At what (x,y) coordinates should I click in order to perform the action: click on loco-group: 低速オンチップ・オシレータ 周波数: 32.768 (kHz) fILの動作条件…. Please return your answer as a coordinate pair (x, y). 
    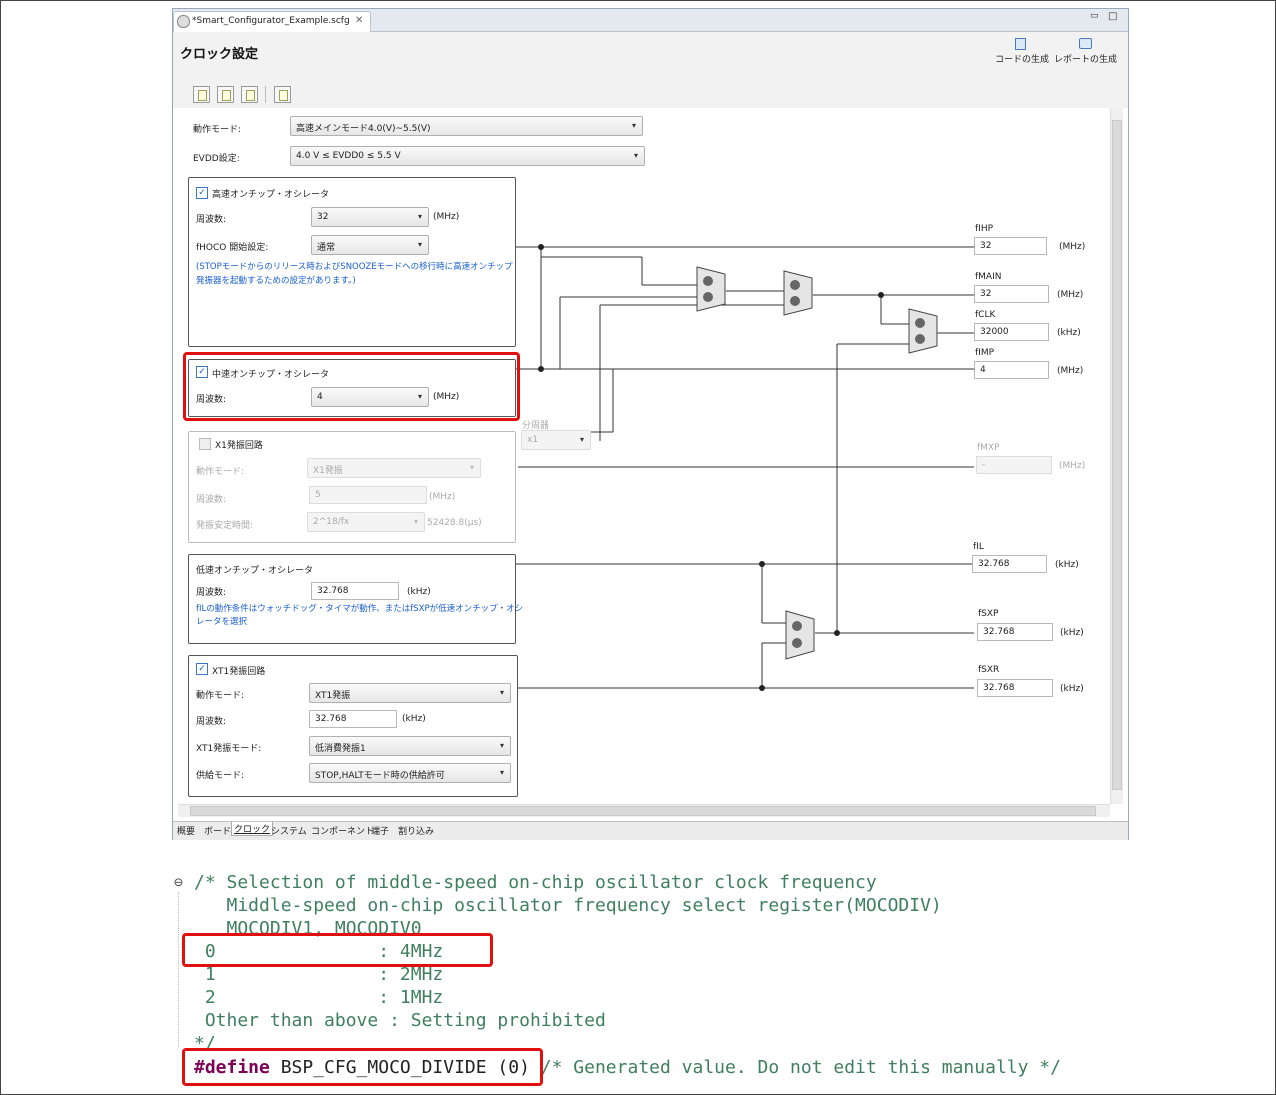
    Looking at the image, I should click on (355, 599).